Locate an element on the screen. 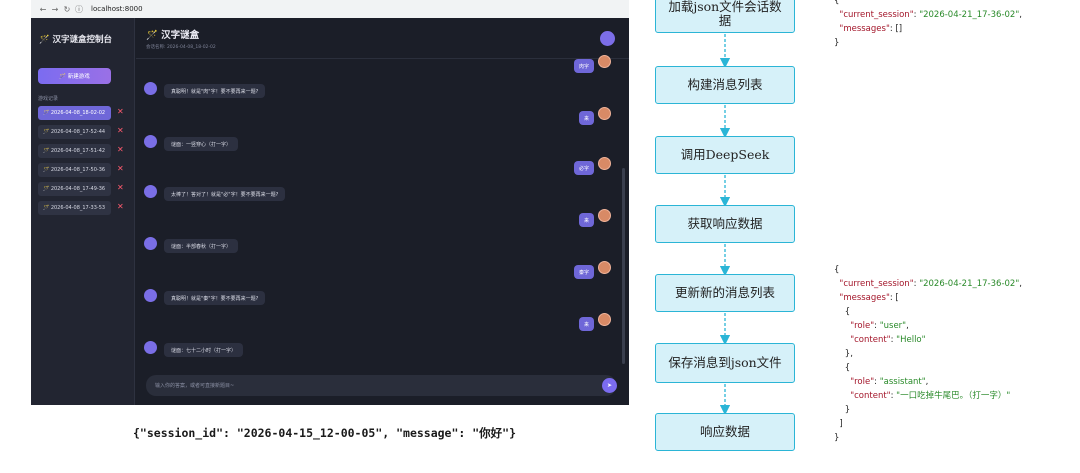 The width and height of the screenshot is (1080, 473). json-value: "一口吃掉牛尾巴。（打一字）" is located at coordinates (953, 396).